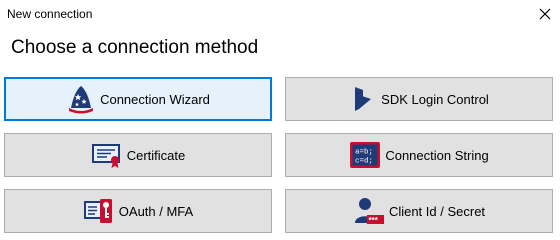 Image resolution: width=560 pixels, height=240 pixels. I want to click on close-button, so click(545, 14).